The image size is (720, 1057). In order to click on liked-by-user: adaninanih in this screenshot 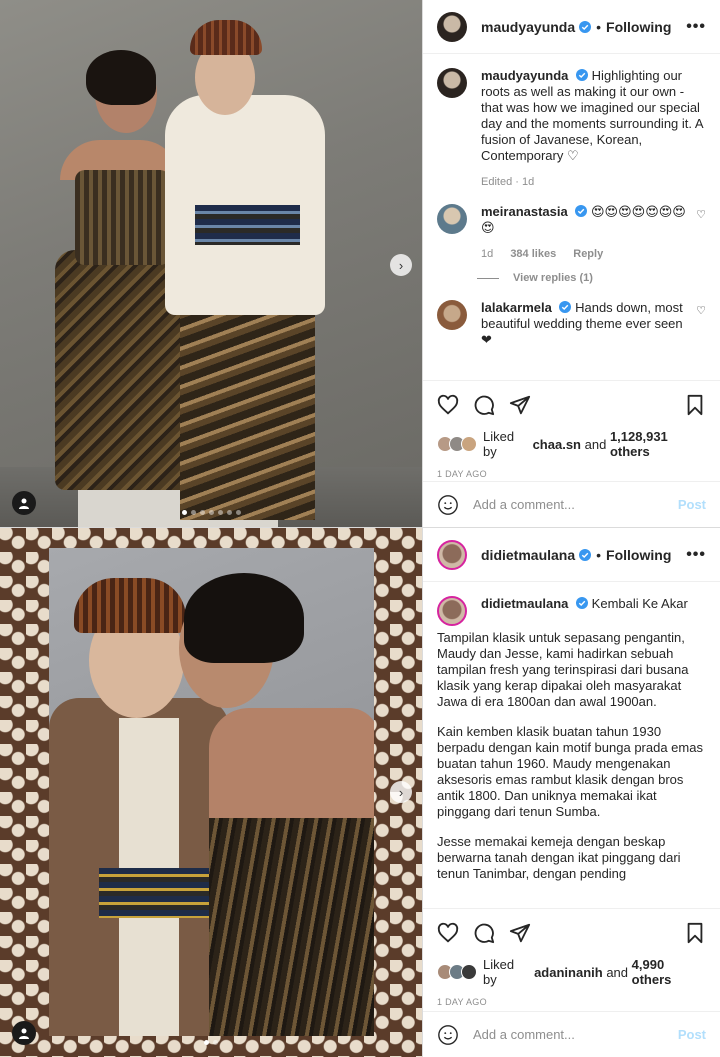, I will do `click(568, 972)`.